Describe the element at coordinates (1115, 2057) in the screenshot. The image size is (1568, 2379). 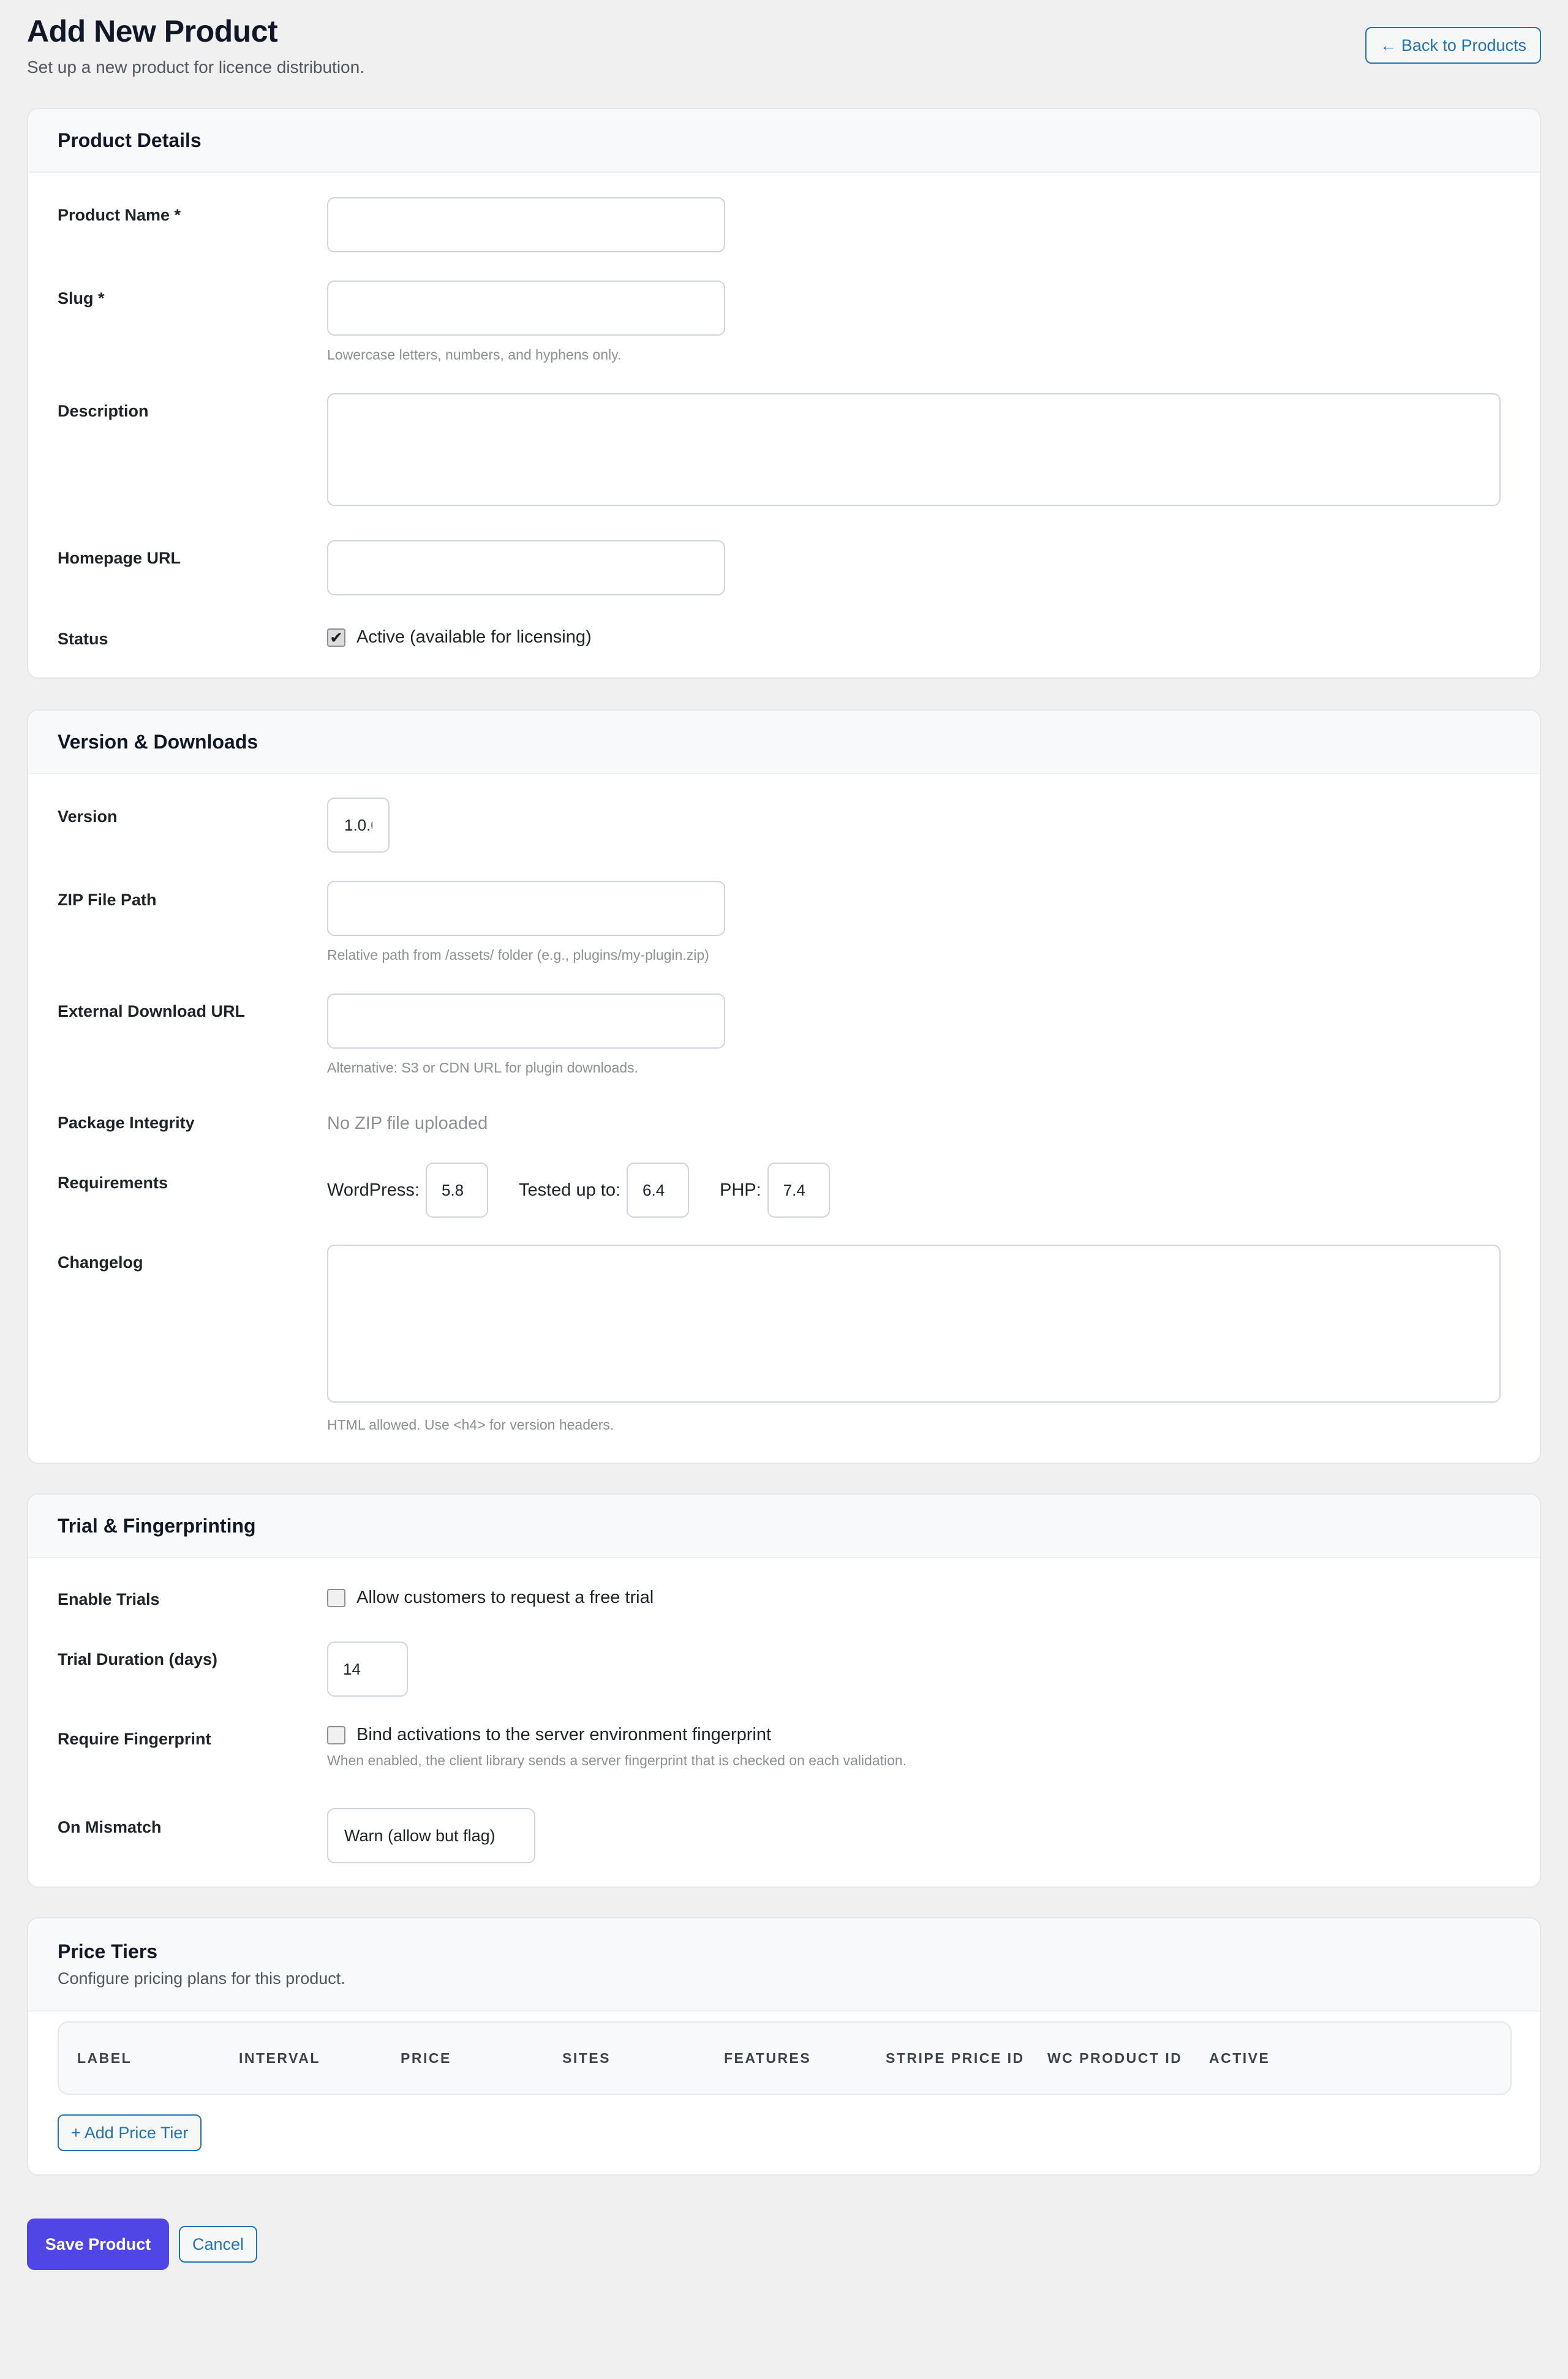
I see `column-wc-product-id: WC Product ID` at that location.